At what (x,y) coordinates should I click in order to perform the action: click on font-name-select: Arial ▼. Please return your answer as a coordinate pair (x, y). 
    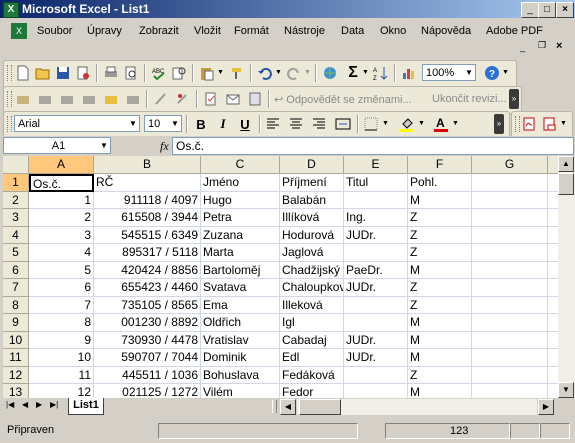
    Looking at the image, I should click on (77, 123).